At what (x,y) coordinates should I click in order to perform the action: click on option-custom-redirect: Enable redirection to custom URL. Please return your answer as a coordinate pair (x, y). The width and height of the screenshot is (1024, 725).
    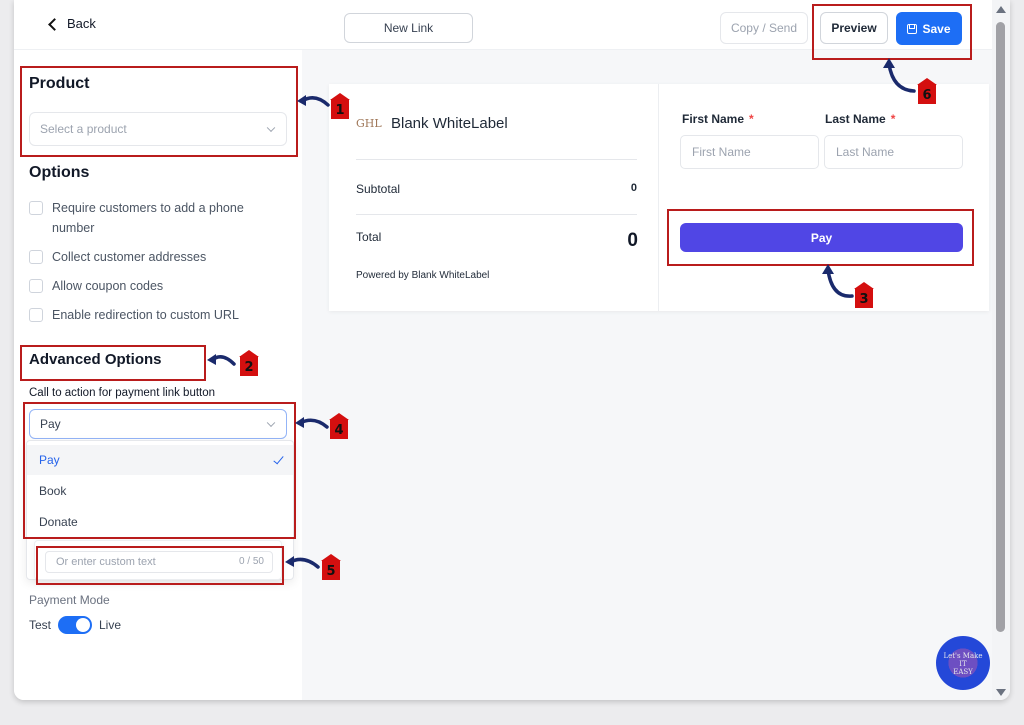
    Looking at the image, I should click on (134, 315).